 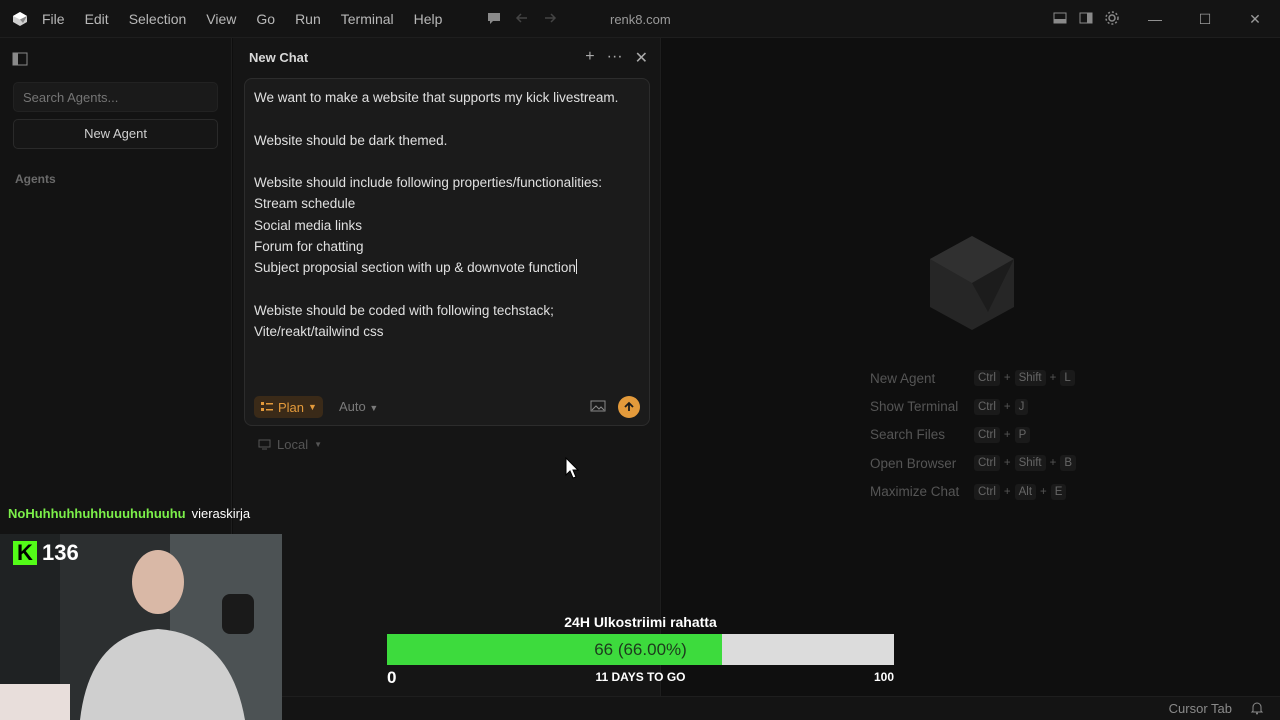 What do you see at coordinates (522, 18) in the screenshot?
I see `back-arrow-icon` at bounding box center [522, 18].